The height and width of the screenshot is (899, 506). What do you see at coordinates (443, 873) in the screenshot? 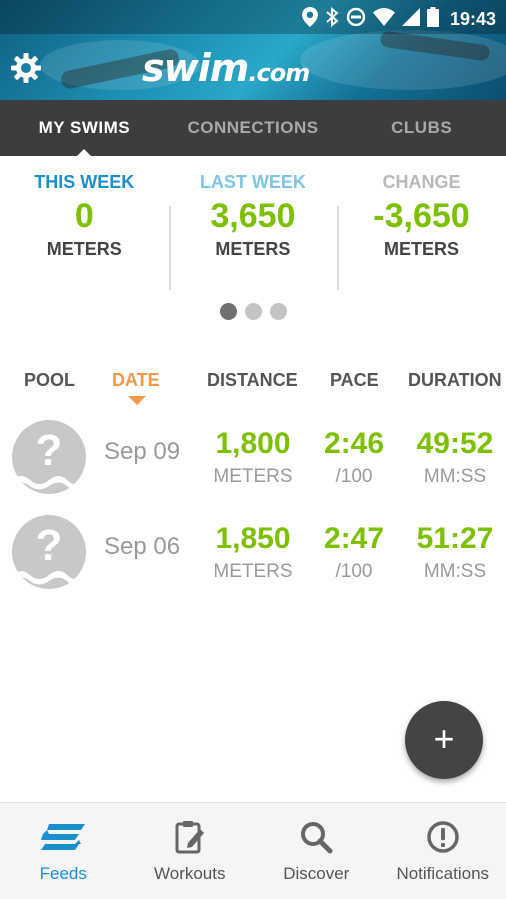
I see `nav-label: Notifications` at bounding box center [443, 873].